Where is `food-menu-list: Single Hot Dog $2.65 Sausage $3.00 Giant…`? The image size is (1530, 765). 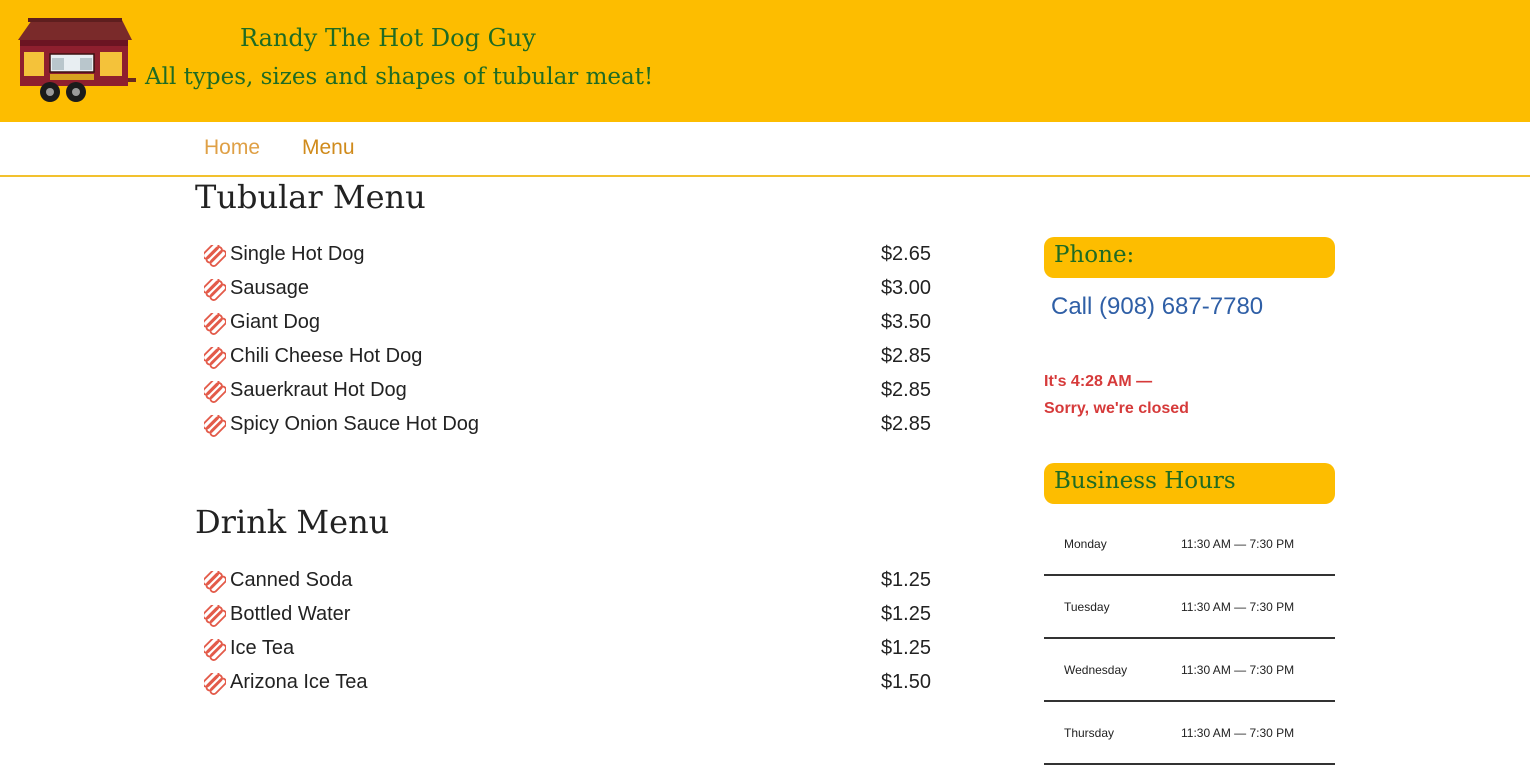 food-menu-list: Single Hot Dog $2.65 Sausage $3.00 Giant… is located at coordinates (569, 342).